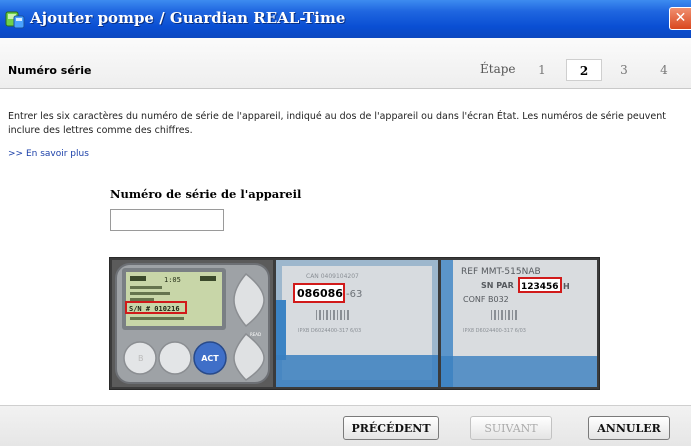 The height and width of the screenshot is (446, 691). Describe the element at coordinates (154, 309) in the screenshot. I see `pump-serial-text: S/N # 010216` at that location.